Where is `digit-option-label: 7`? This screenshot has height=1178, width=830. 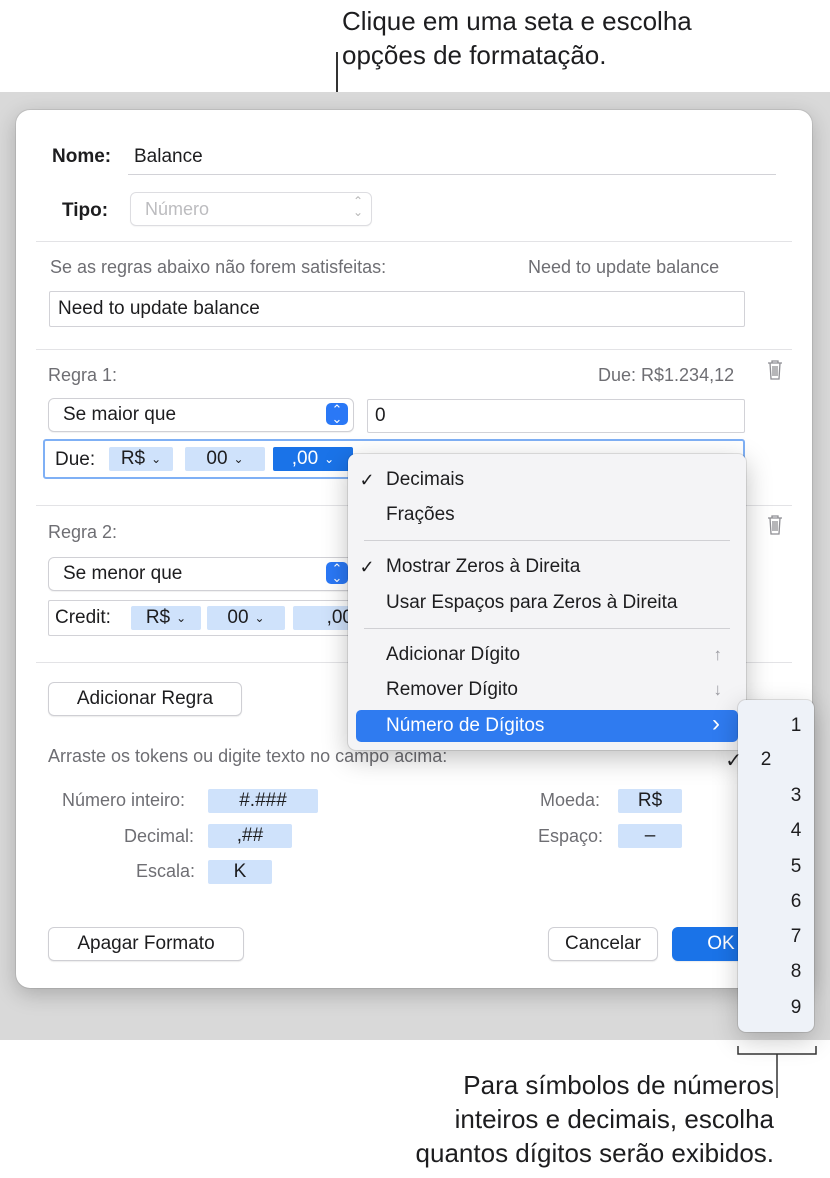
digit-option-label: 7 is located at coordinates (796, 936).